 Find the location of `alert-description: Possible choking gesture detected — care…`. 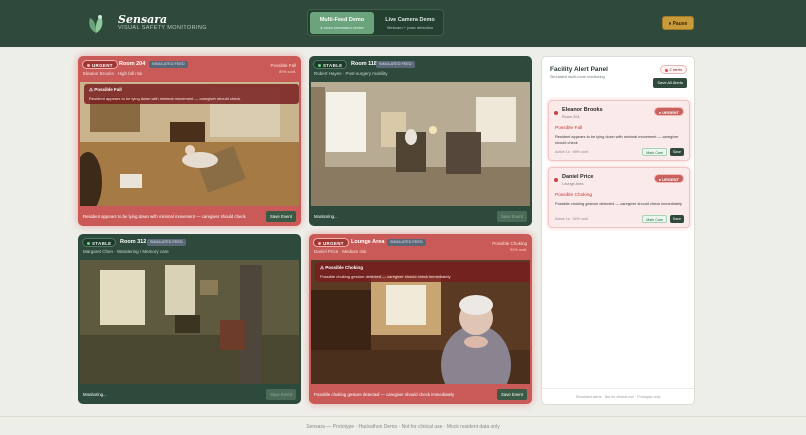

alert-description: Possible choking gesture detected — care… is located at coordinates (618, 203).